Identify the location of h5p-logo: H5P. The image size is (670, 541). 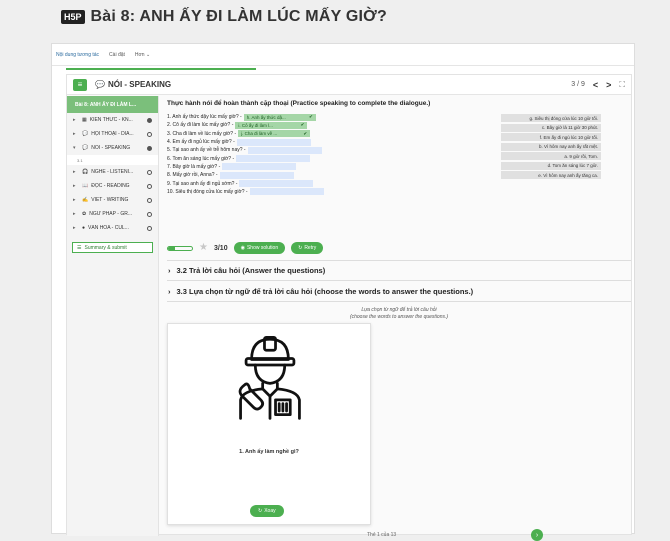
(73, 17).